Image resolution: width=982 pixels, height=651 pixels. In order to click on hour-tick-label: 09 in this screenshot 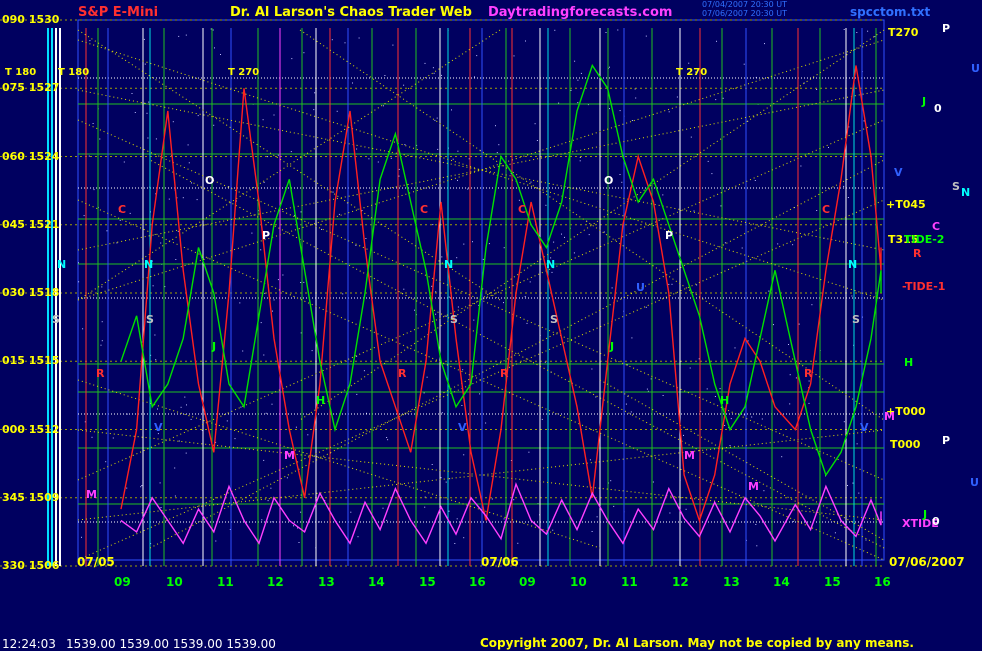, I will do `click(122, 582)`.